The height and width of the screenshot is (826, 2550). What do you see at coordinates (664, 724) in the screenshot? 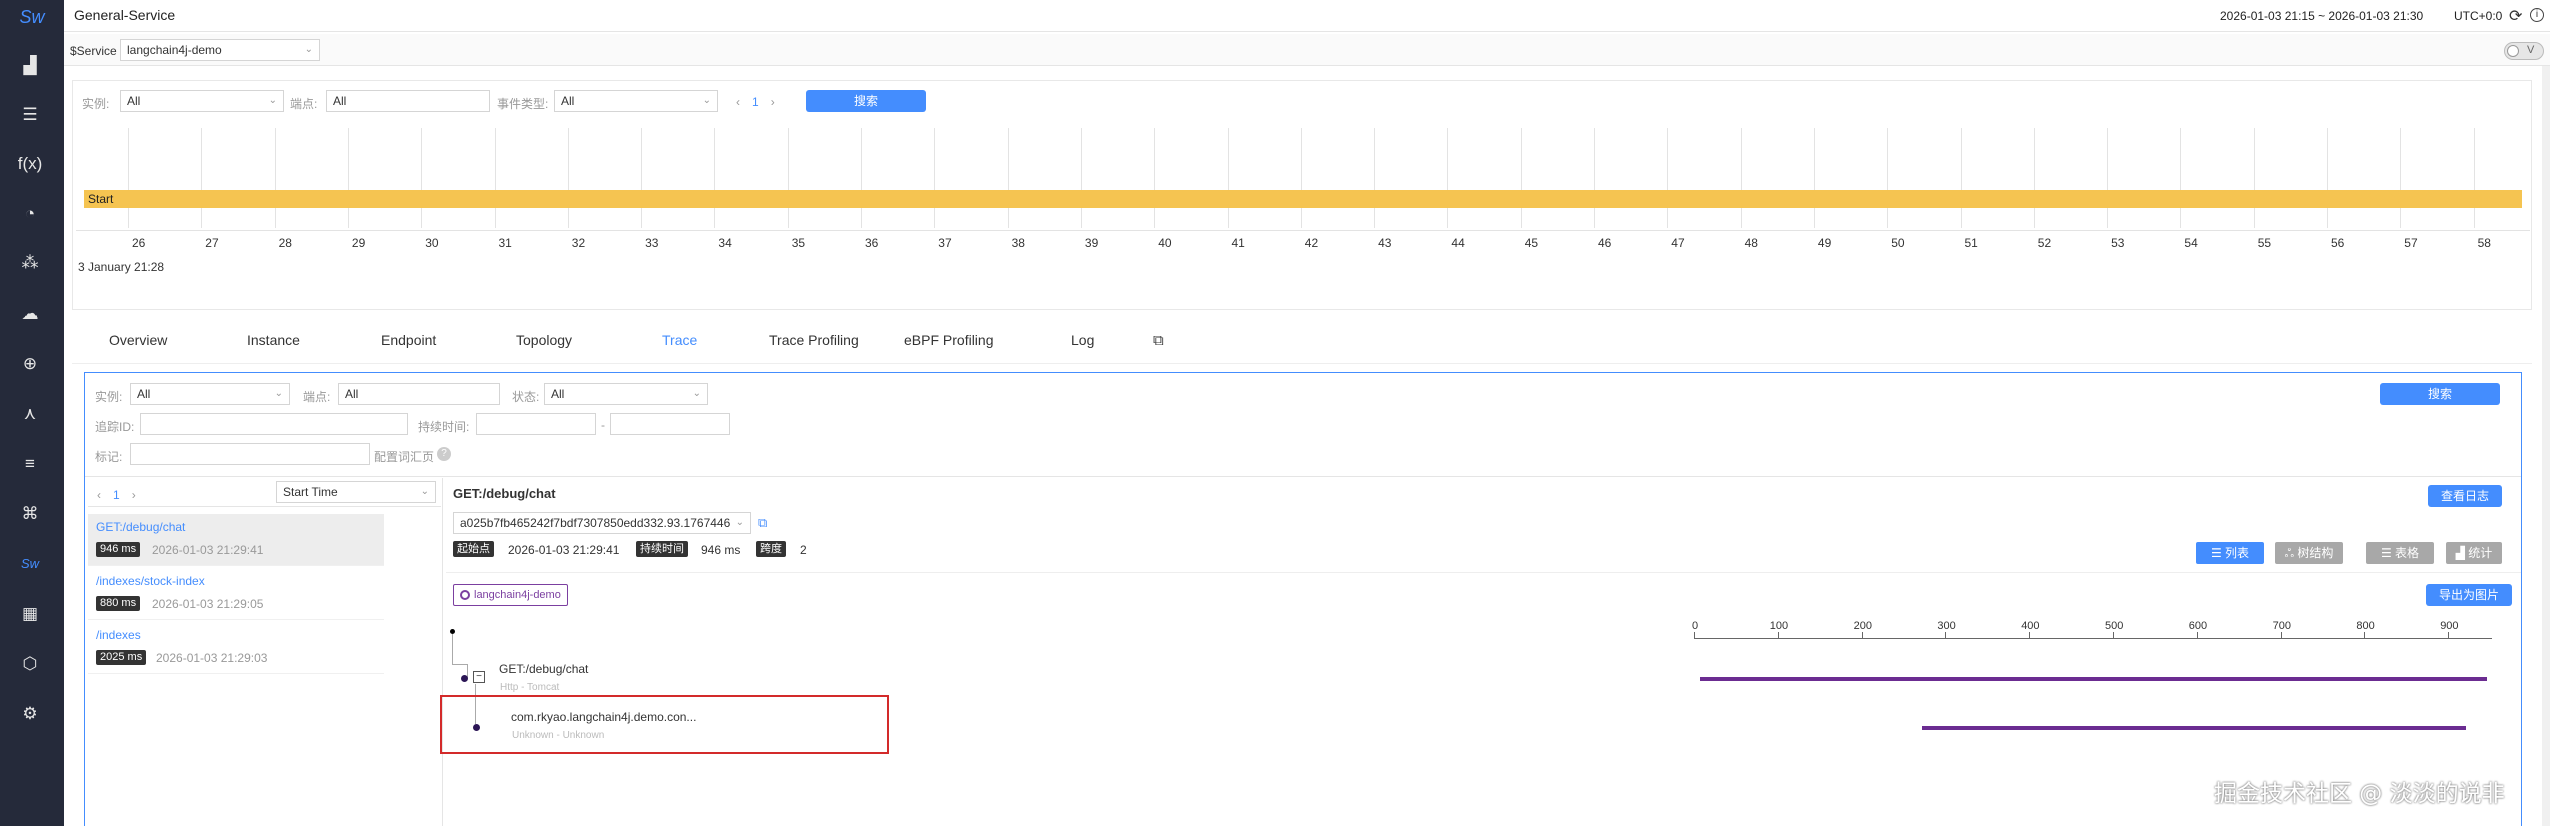
I see `highlight-box` at bounding box center [664, 724].